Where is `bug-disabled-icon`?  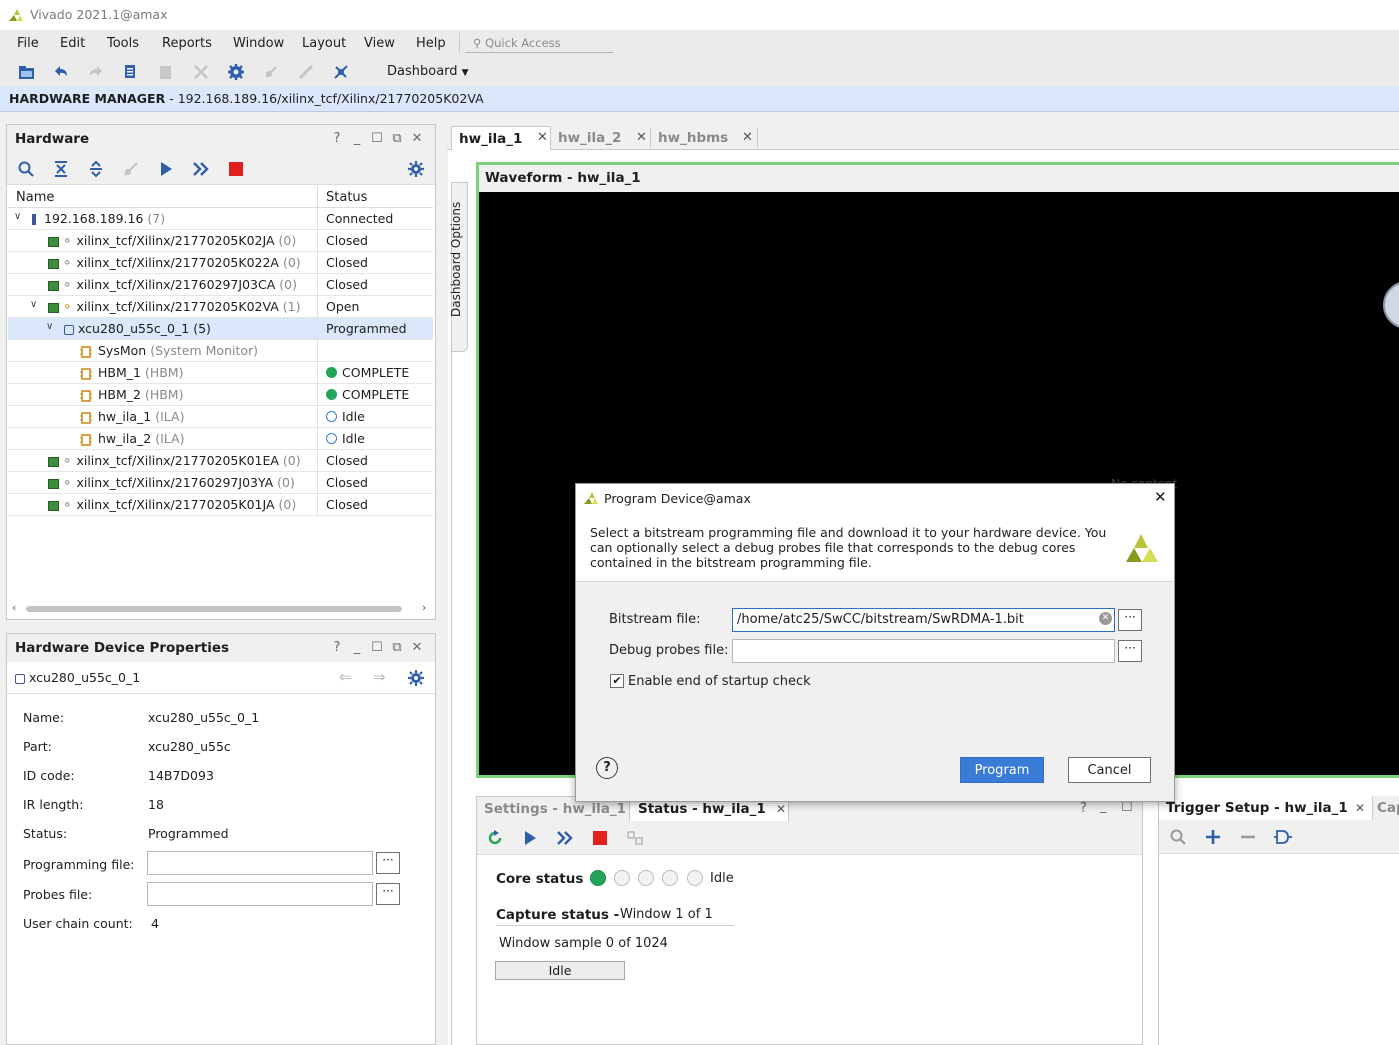
bug-disabled-icon is located at coordinates (271, 72).